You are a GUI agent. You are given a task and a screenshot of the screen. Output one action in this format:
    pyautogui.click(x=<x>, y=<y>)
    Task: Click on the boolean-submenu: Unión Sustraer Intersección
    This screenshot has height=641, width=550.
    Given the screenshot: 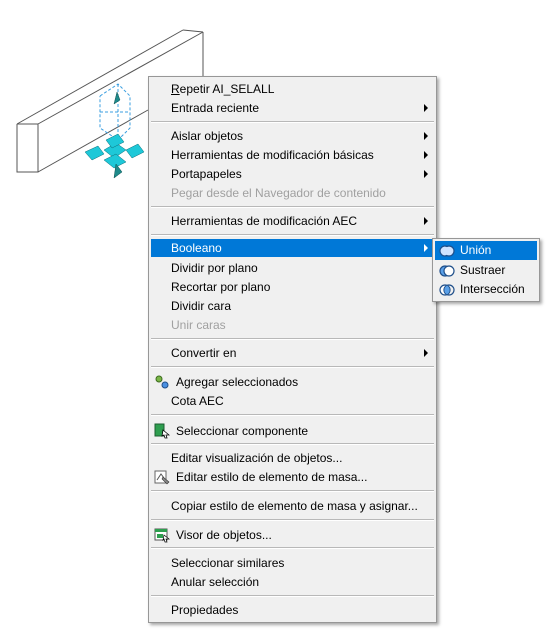 What is the action you would take?
    pyautogui.click(x=486, y=270)
    